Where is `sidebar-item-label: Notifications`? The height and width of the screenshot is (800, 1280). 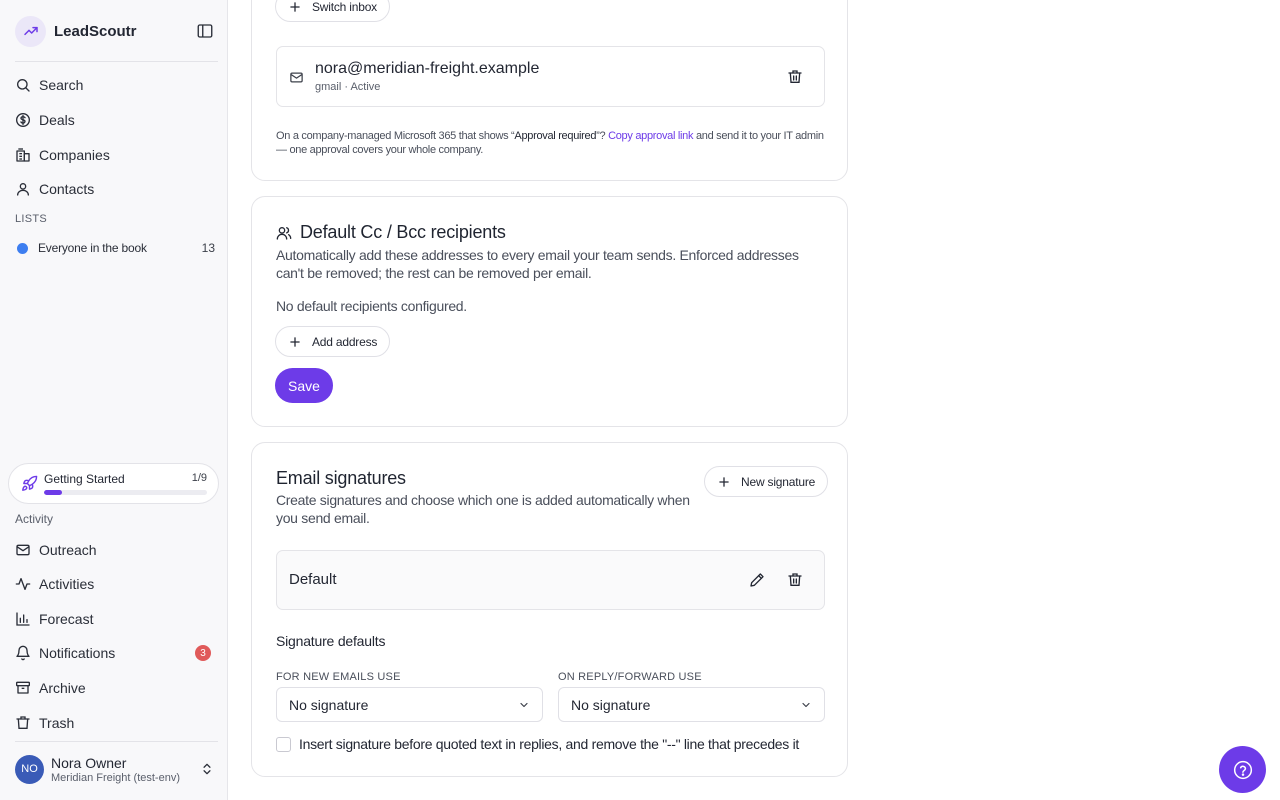 sidebar-item-label: Notifications is located at coordinates (77, 653).